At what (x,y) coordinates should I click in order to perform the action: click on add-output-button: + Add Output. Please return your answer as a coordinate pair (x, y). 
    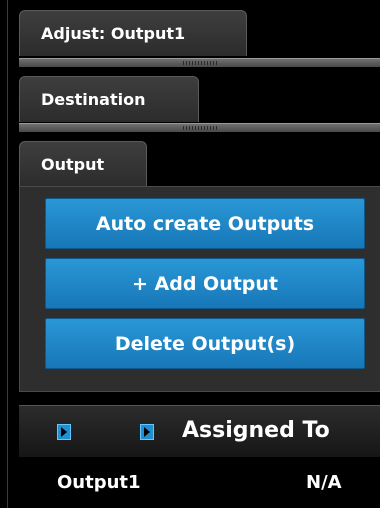
    Looking at the image, I should click on (205, 283).